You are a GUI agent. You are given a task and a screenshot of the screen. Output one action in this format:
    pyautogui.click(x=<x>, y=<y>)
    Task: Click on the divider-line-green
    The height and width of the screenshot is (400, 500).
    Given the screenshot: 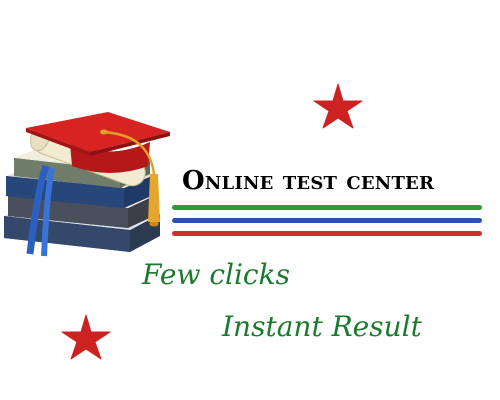 What is the action you would take?
    pyautogui.click(x=327, y=207)
    